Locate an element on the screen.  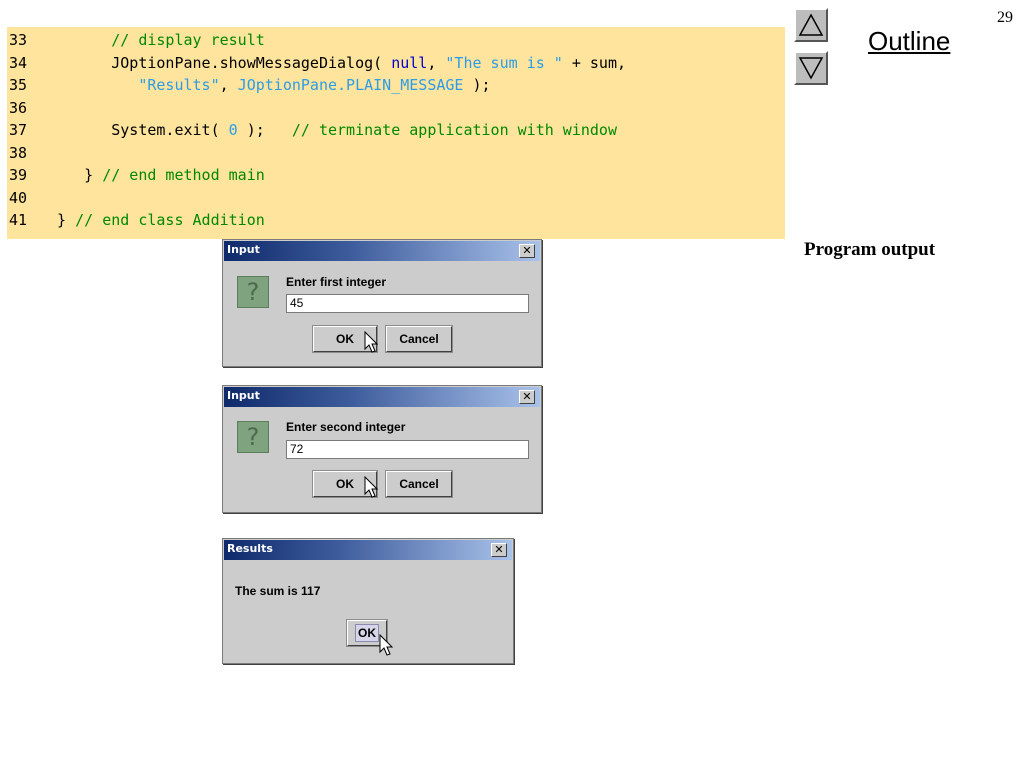
code-line: 38 is located at coordinates (23, 153).